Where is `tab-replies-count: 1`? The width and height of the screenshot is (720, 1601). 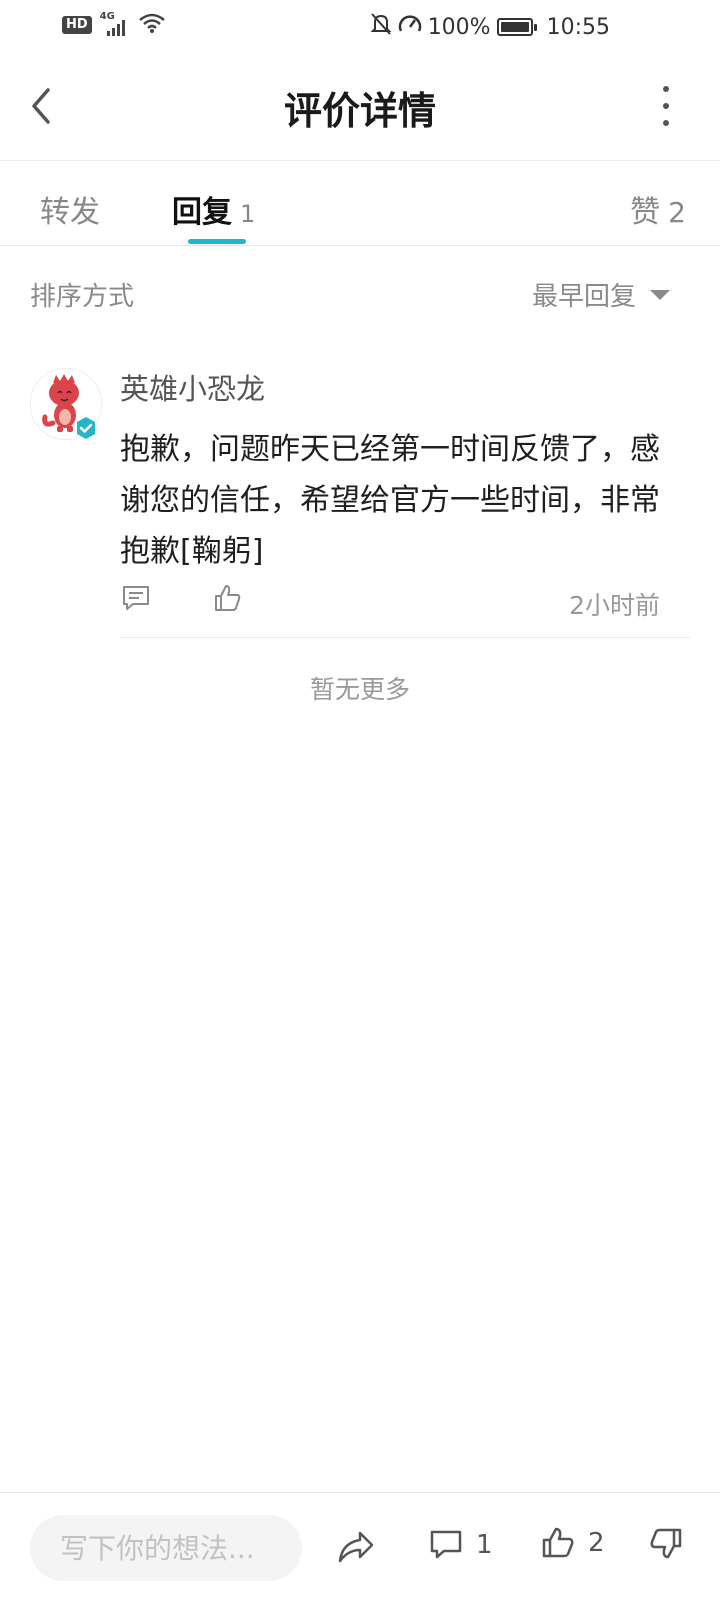 tab-replies-count: 1 is located at coordinates (248, 214).